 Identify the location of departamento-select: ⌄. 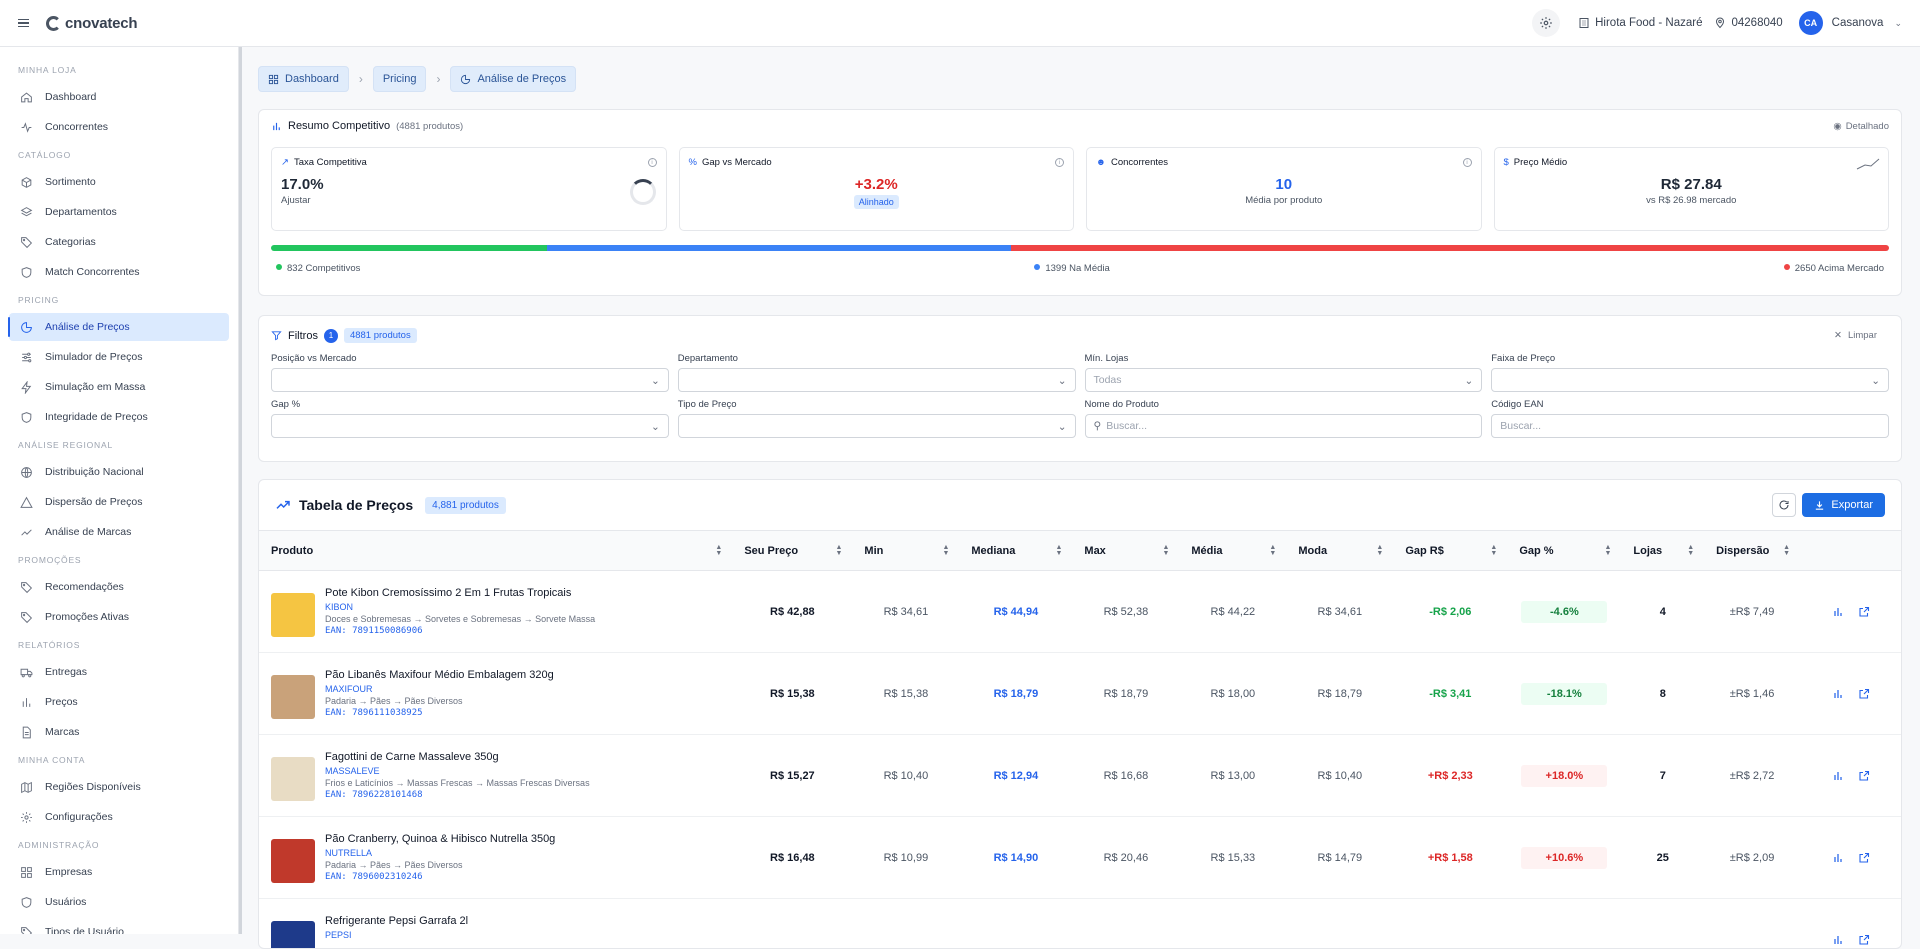
(877, 380).